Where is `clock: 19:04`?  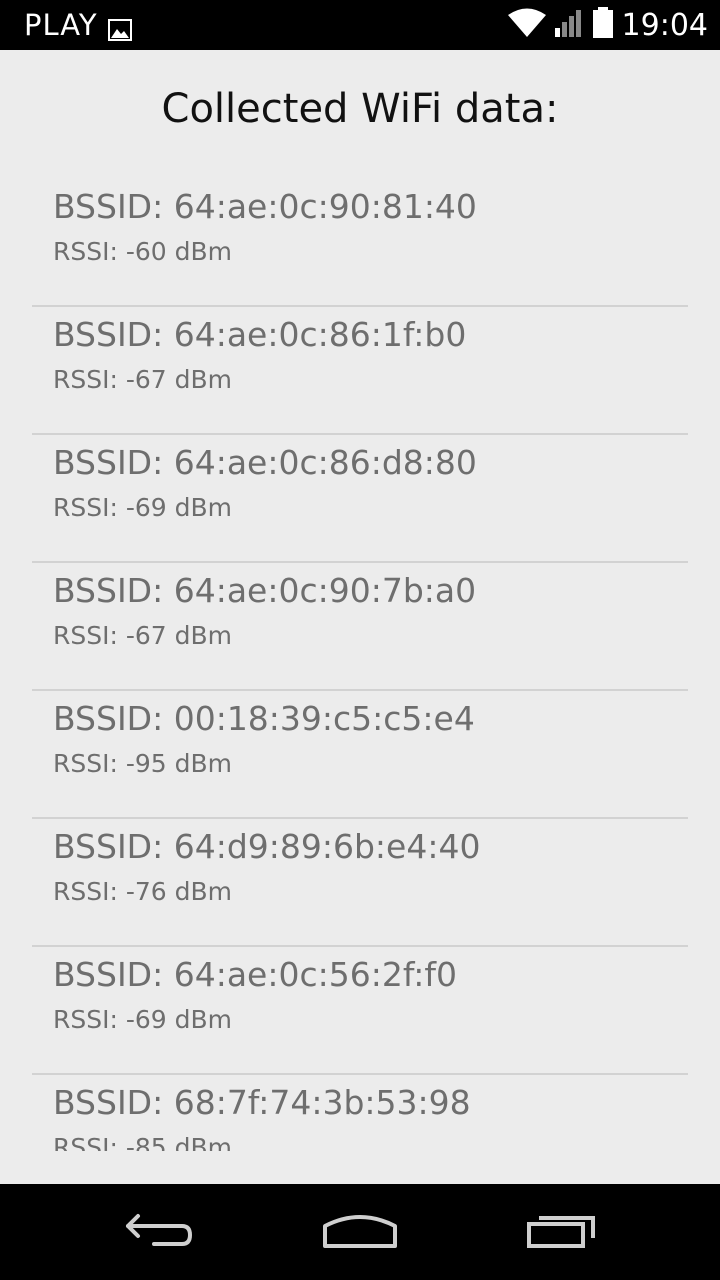 clock: 19:04 is located at coordinates (664, 25).